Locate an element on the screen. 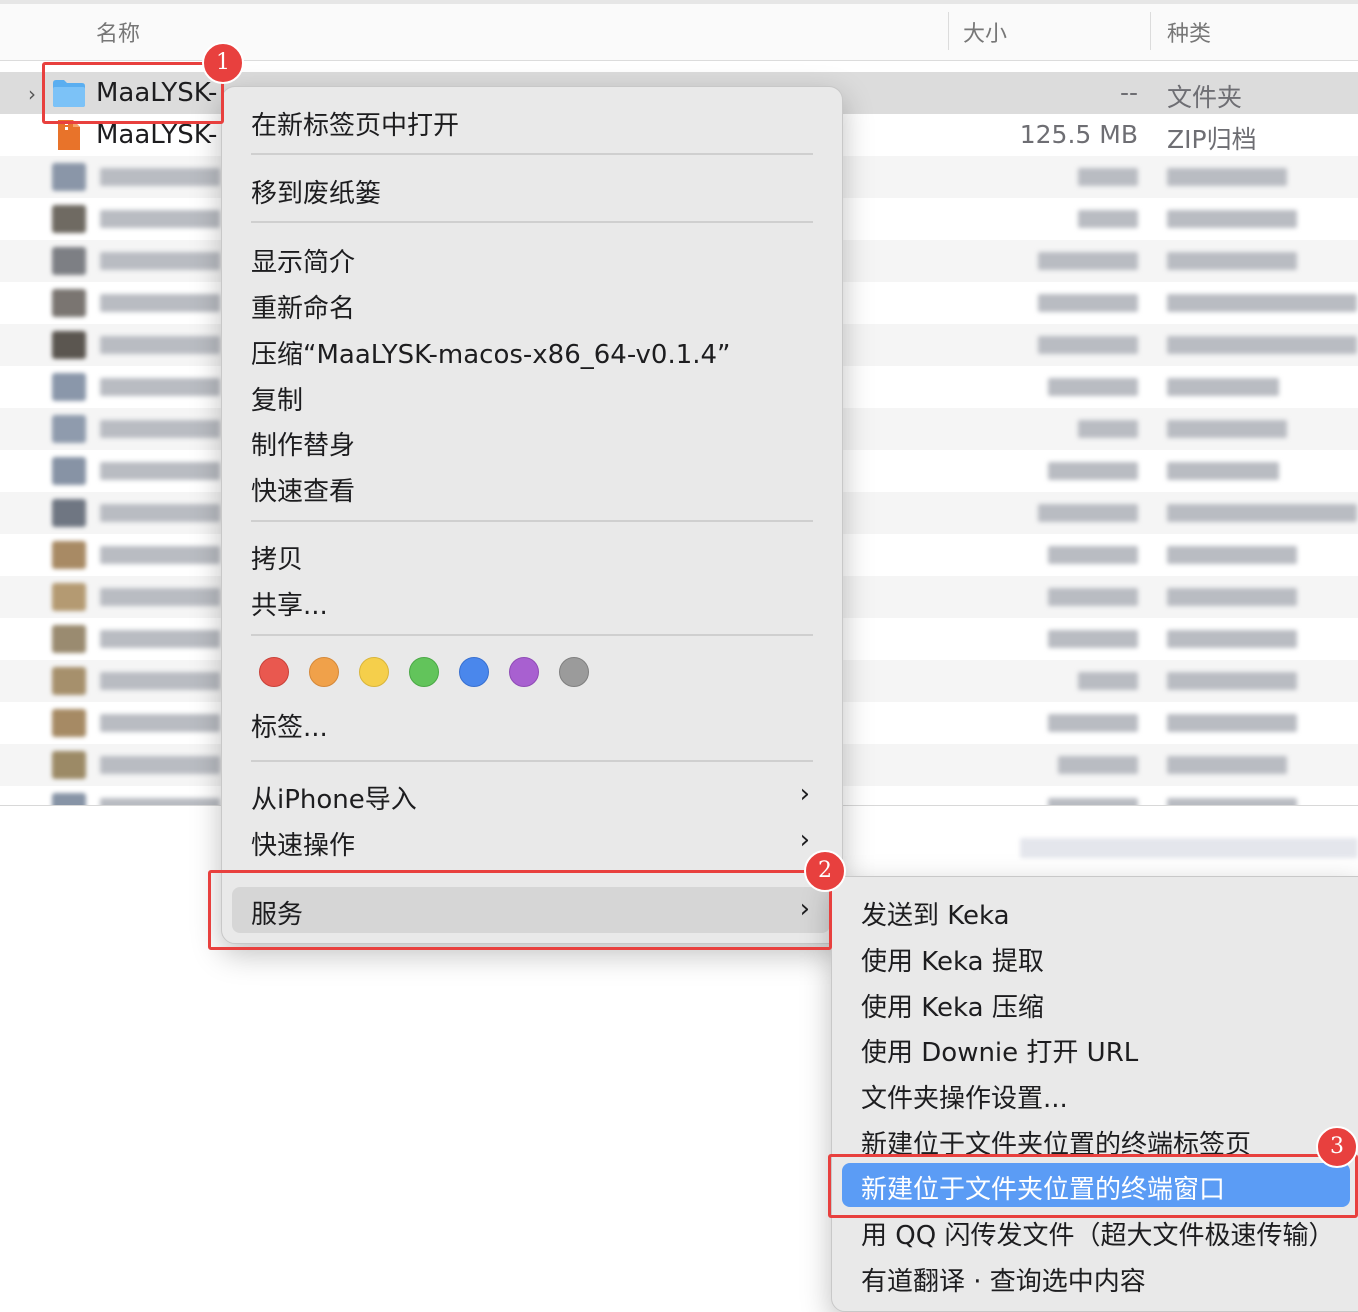 This screenshot has width=1358, height=1312. menu-item-quick-actions: 快速操作 is located at coordinates (303, 843).